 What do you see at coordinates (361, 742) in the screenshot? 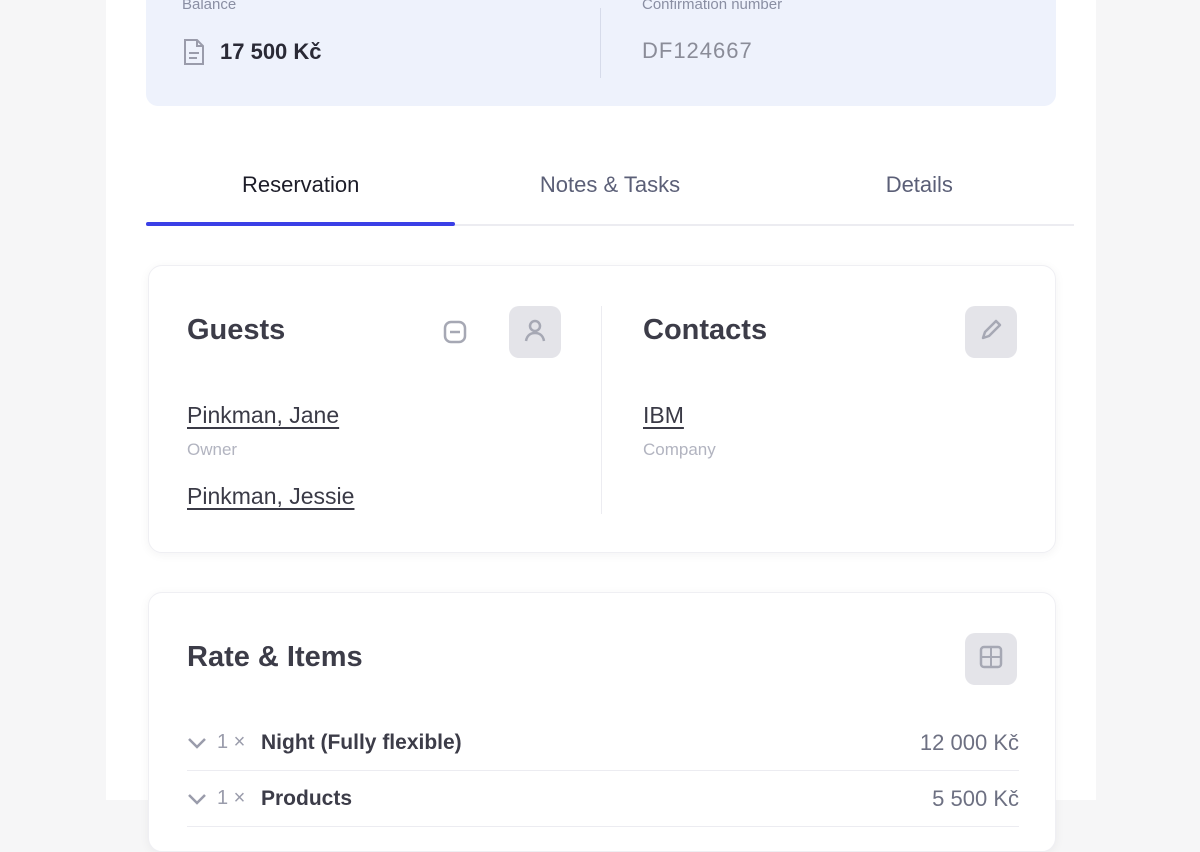
I see `rate-name: Night (Fully flexible)` at bounding box center [361, 742].